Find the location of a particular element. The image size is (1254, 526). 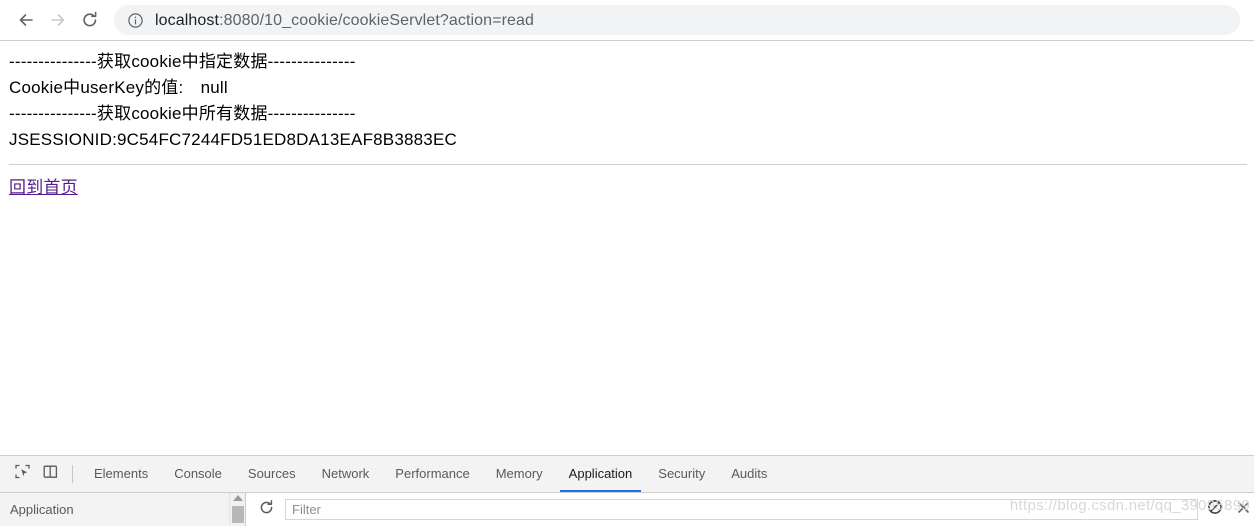

forward-button is located at coordinates (58, 20).